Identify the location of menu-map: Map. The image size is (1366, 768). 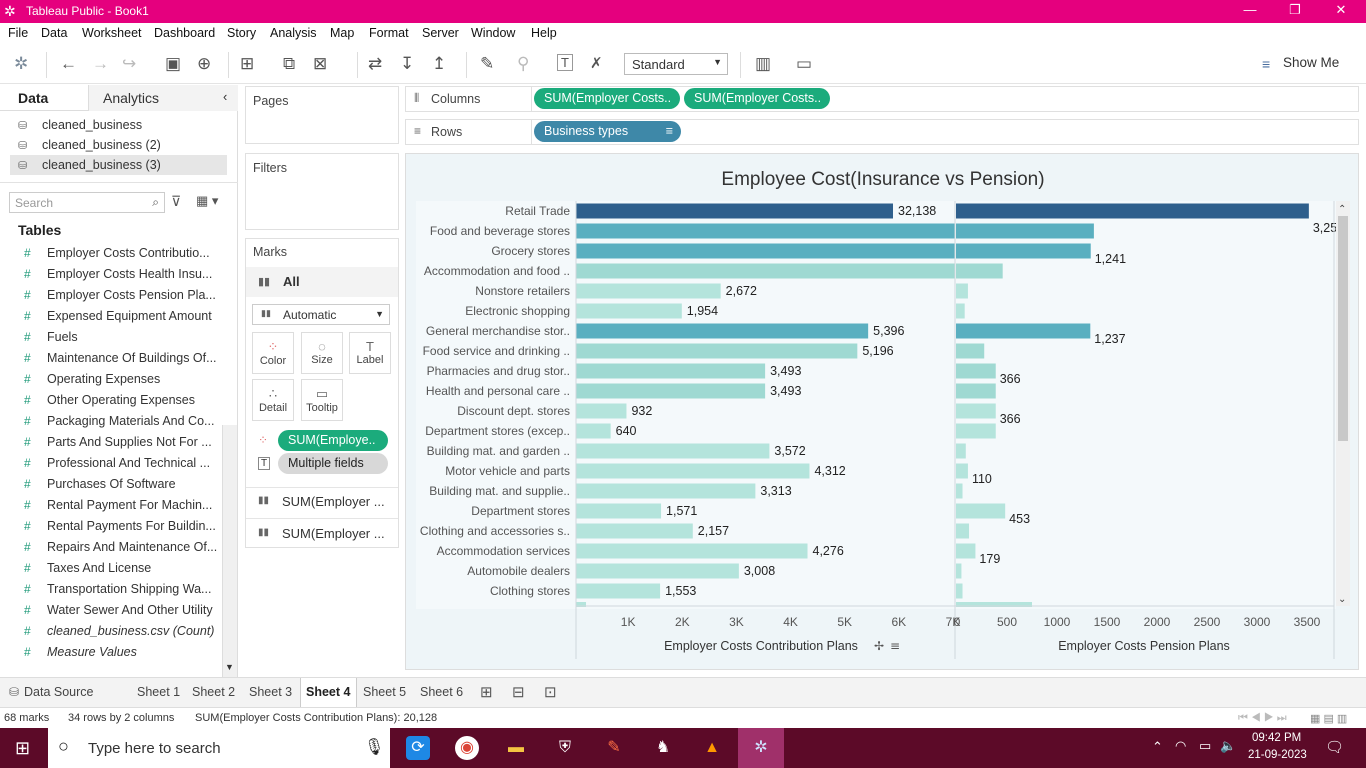
(342, 33).